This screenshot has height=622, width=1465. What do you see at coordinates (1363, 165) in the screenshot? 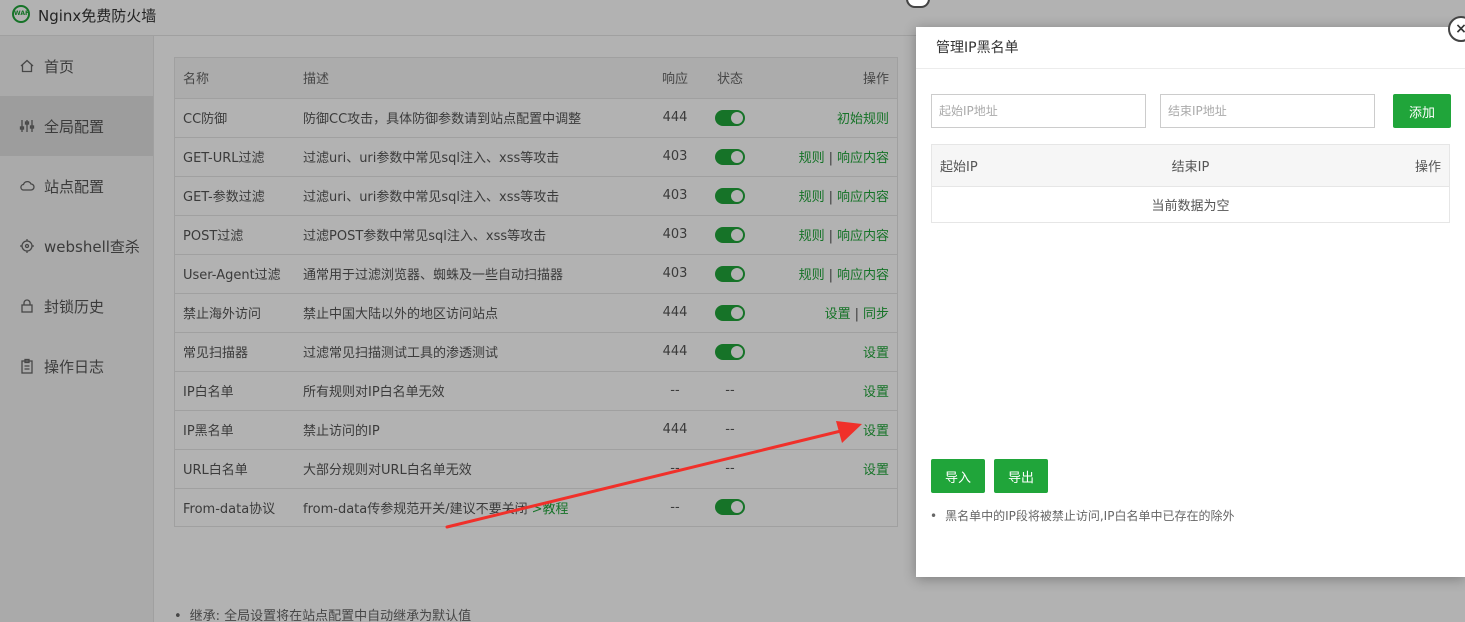
I see `column-header-ops: 操作` at bounding box center [1363, 165].